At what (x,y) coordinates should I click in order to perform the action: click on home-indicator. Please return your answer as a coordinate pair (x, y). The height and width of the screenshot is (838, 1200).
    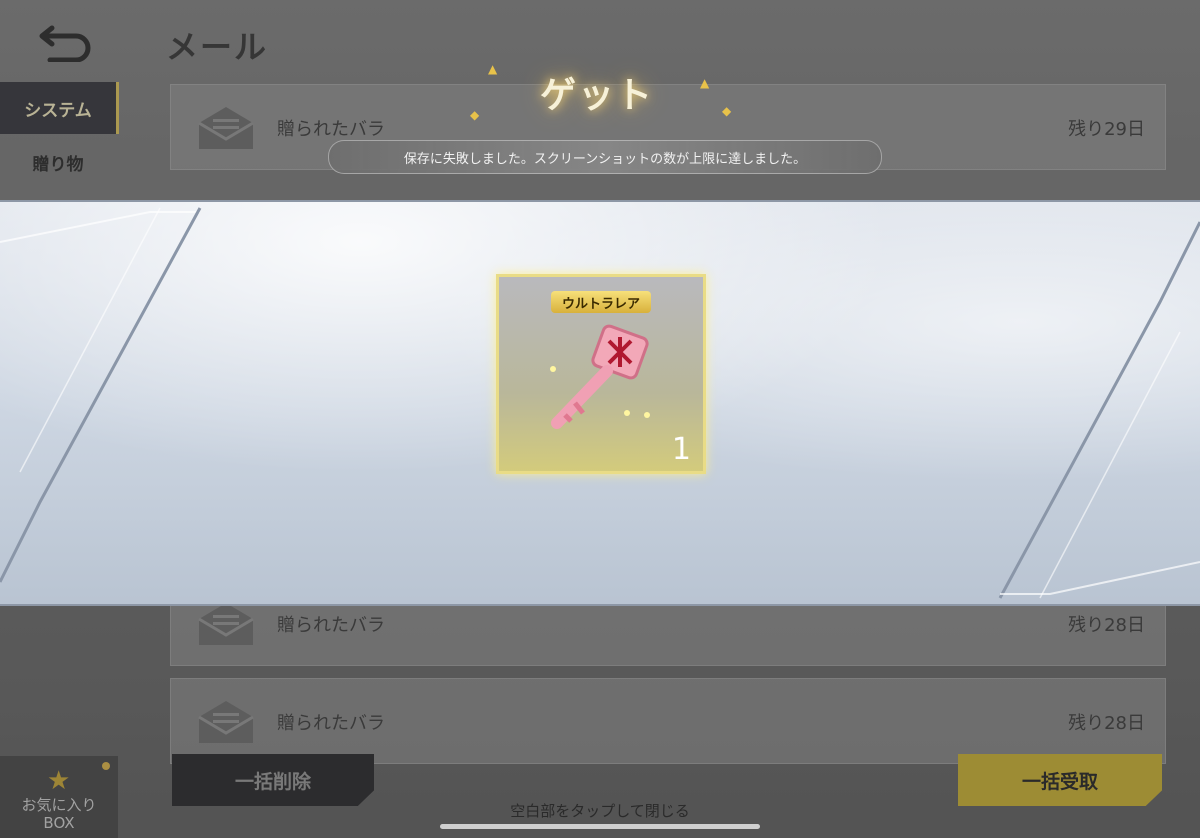
    Looking at the image, I should click on (600, 826).